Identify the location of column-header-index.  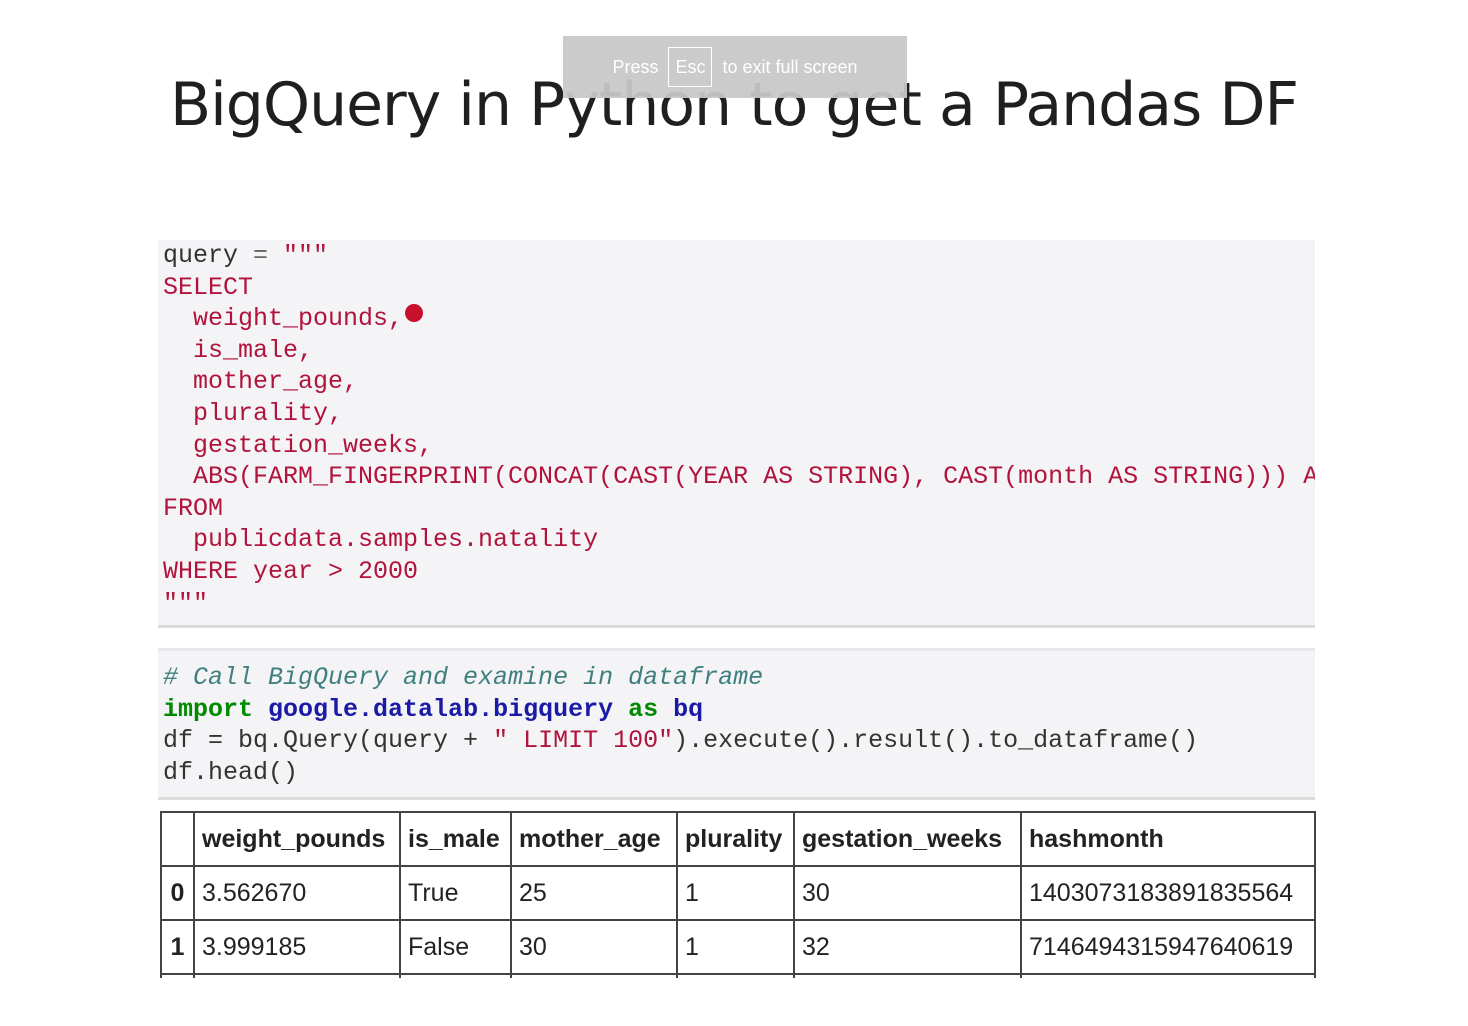
(177, 839).